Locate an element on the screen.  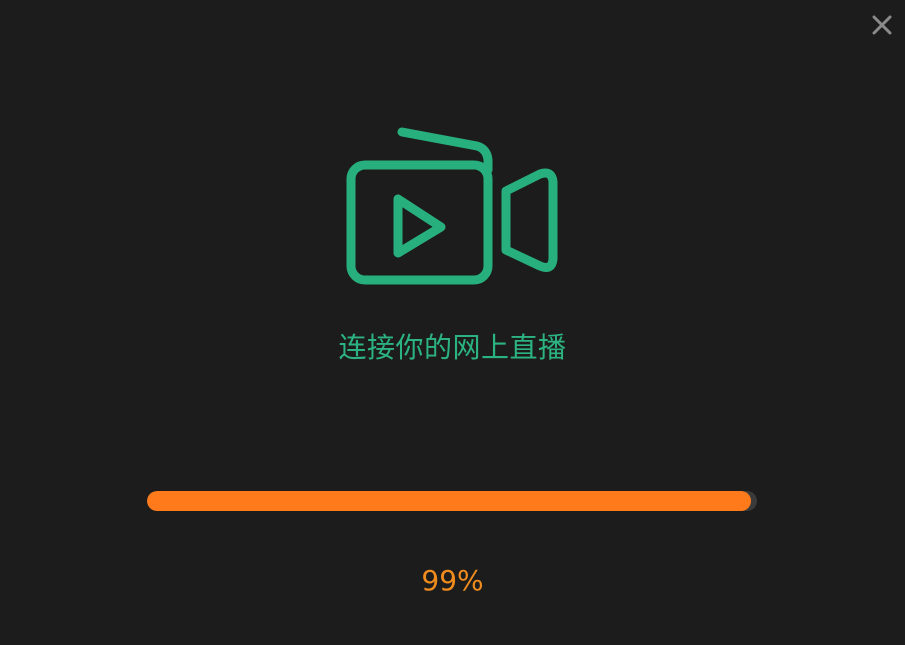
close-button is located at coordinates (882, 25).